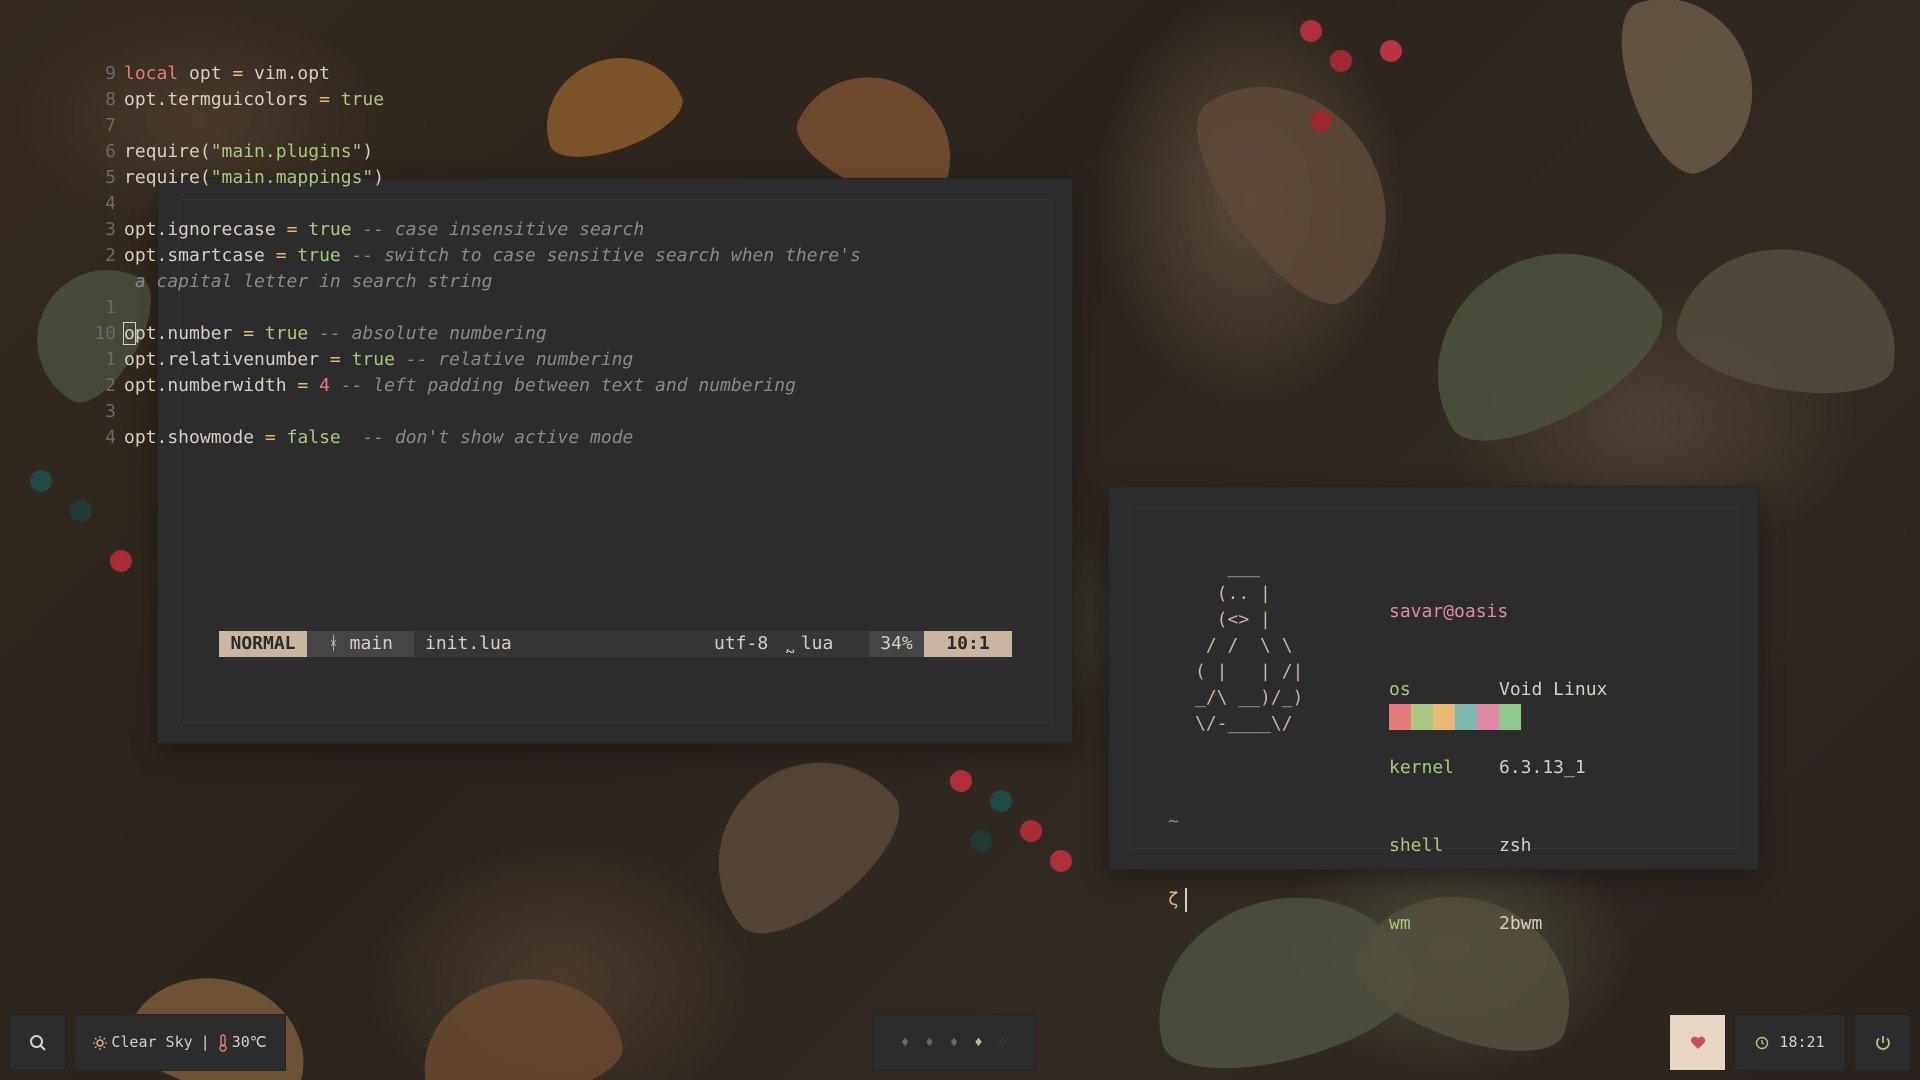 This screenshot has height=1080, width=1920. I want to click on code-line: 9 local opt = vim.opt, so click(460, 74).